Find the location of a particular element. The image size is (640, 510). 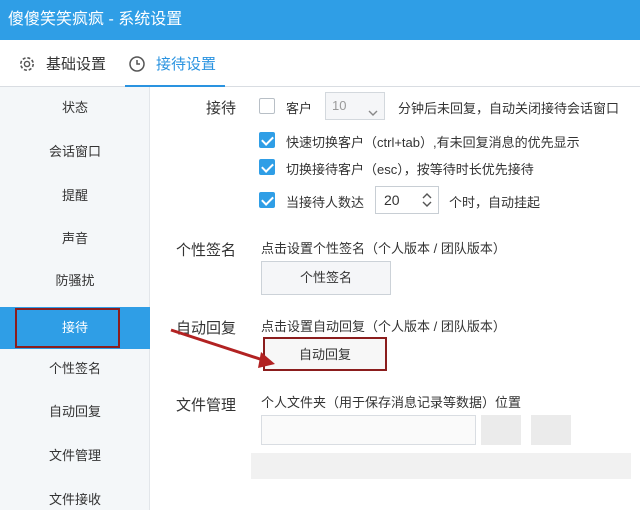

tab-label: 基础设置 is located at coordinates (76, 64).